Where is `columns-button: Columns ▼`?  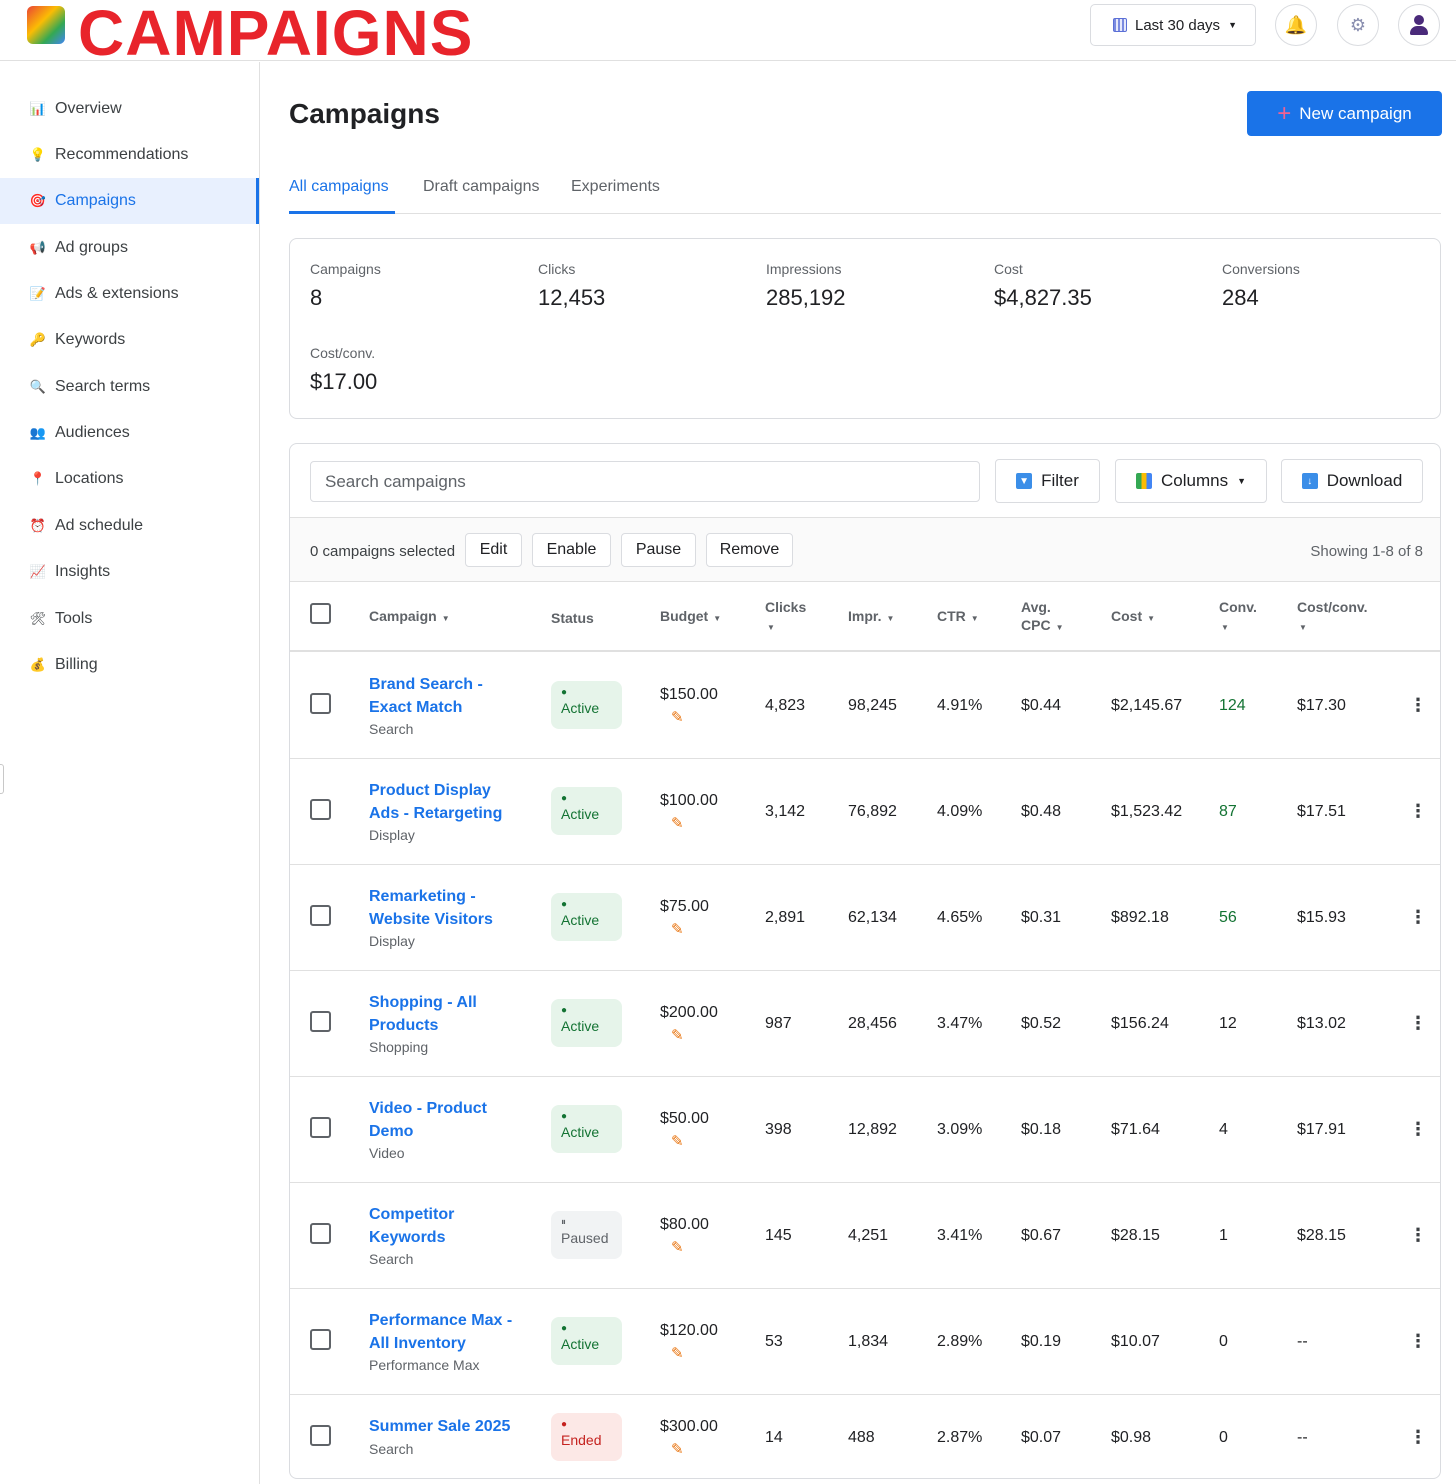 columns-button: Columns ▼ is located at coordinates (1191, 481).